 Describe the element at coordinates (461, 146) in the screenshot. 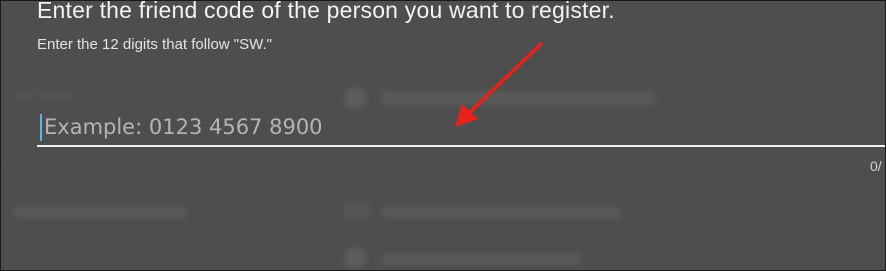

I see `input-underline` at that location.